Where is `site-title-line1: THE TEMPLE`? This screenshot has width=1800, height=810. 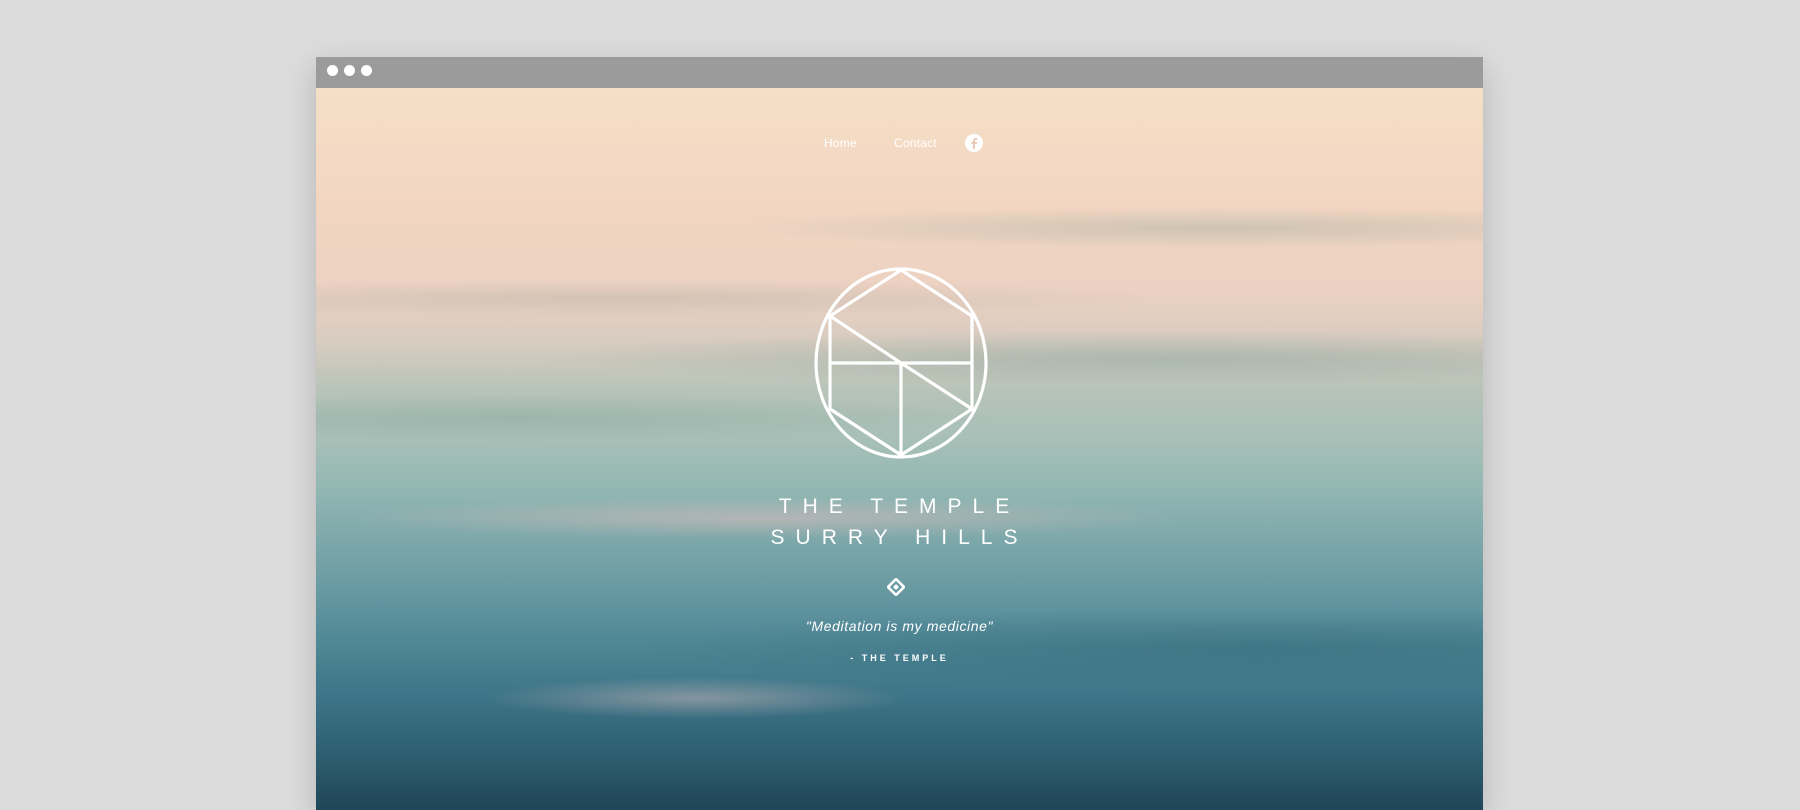 site-title-line1: THE TEMPLE is located at coordinates (899, 506).